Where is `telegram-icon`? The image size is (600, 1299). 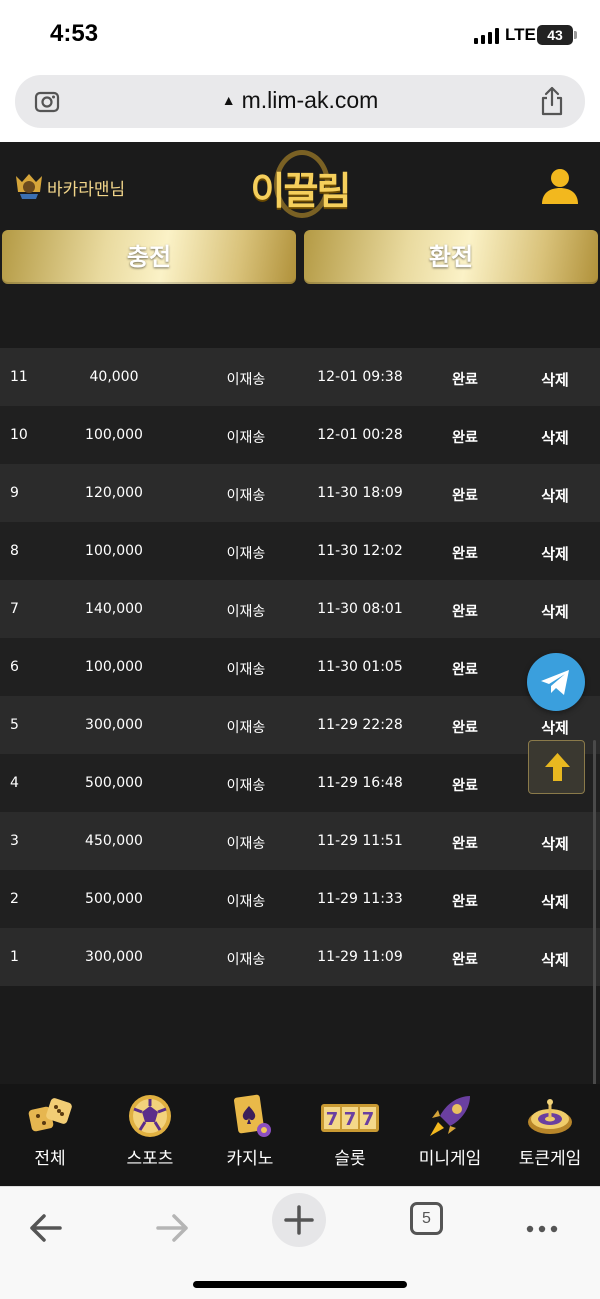 telegram-icon is located at coordinates (555, 682).